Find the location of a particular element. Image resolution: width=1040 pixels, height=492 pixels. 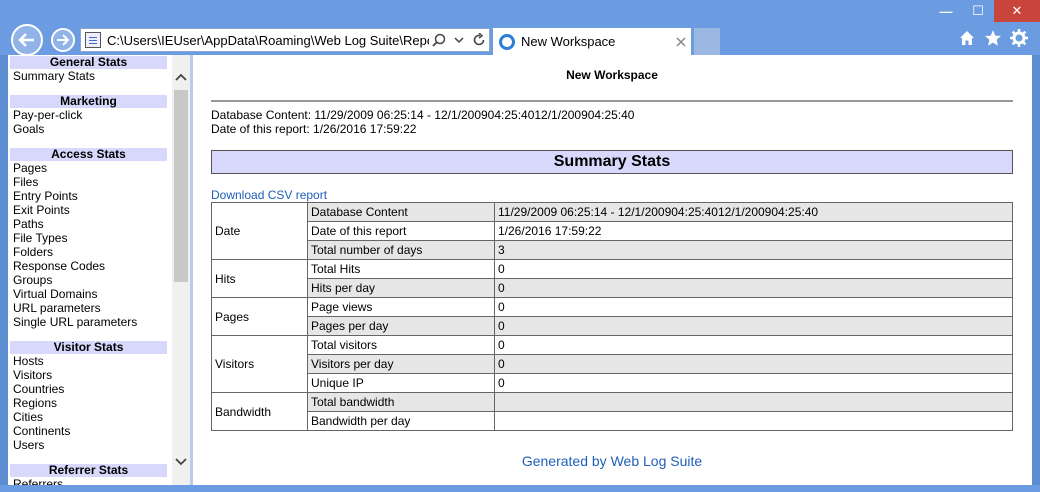

table-row: Hits per day 0 is located at coordinates (612, 288).